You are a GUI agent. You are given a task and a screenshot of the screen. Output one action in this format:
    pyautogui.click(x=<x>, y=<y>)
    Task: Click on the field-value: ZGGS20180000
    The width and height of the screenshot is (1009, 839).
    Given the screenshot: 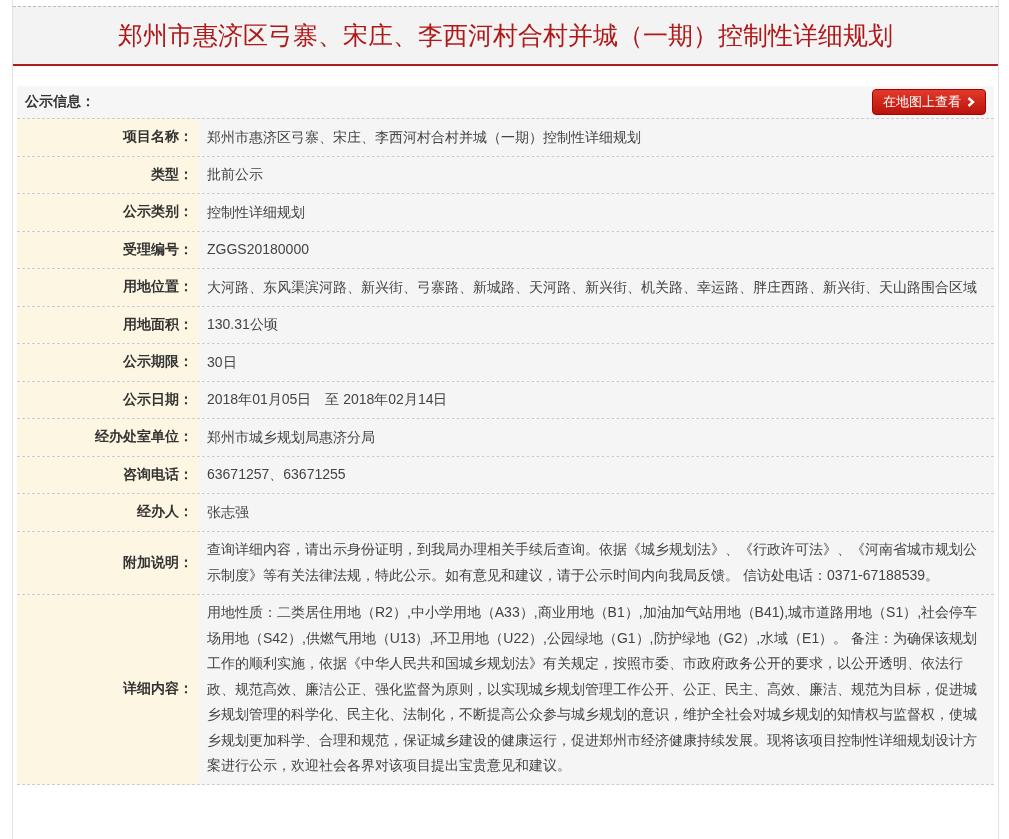 What is the action you would take?
    pyautogui.click(x=596, y=249)
    